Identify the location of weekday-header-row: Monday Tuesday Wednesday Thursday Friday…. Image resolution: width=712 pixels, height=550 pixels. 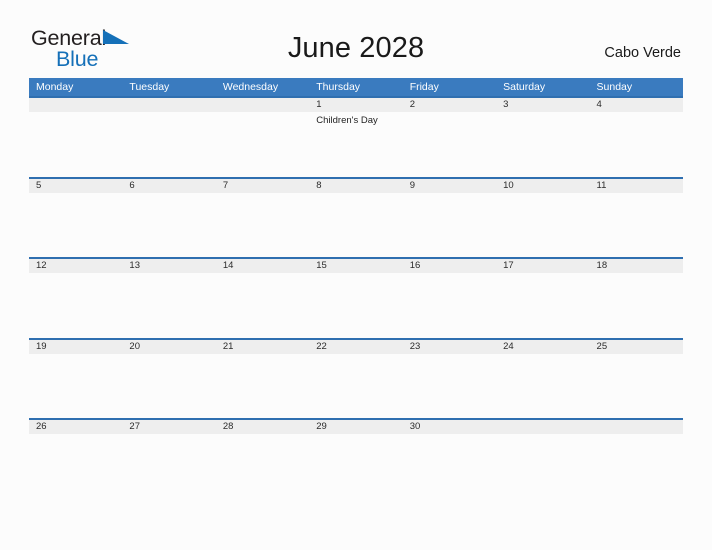
(356, 87).